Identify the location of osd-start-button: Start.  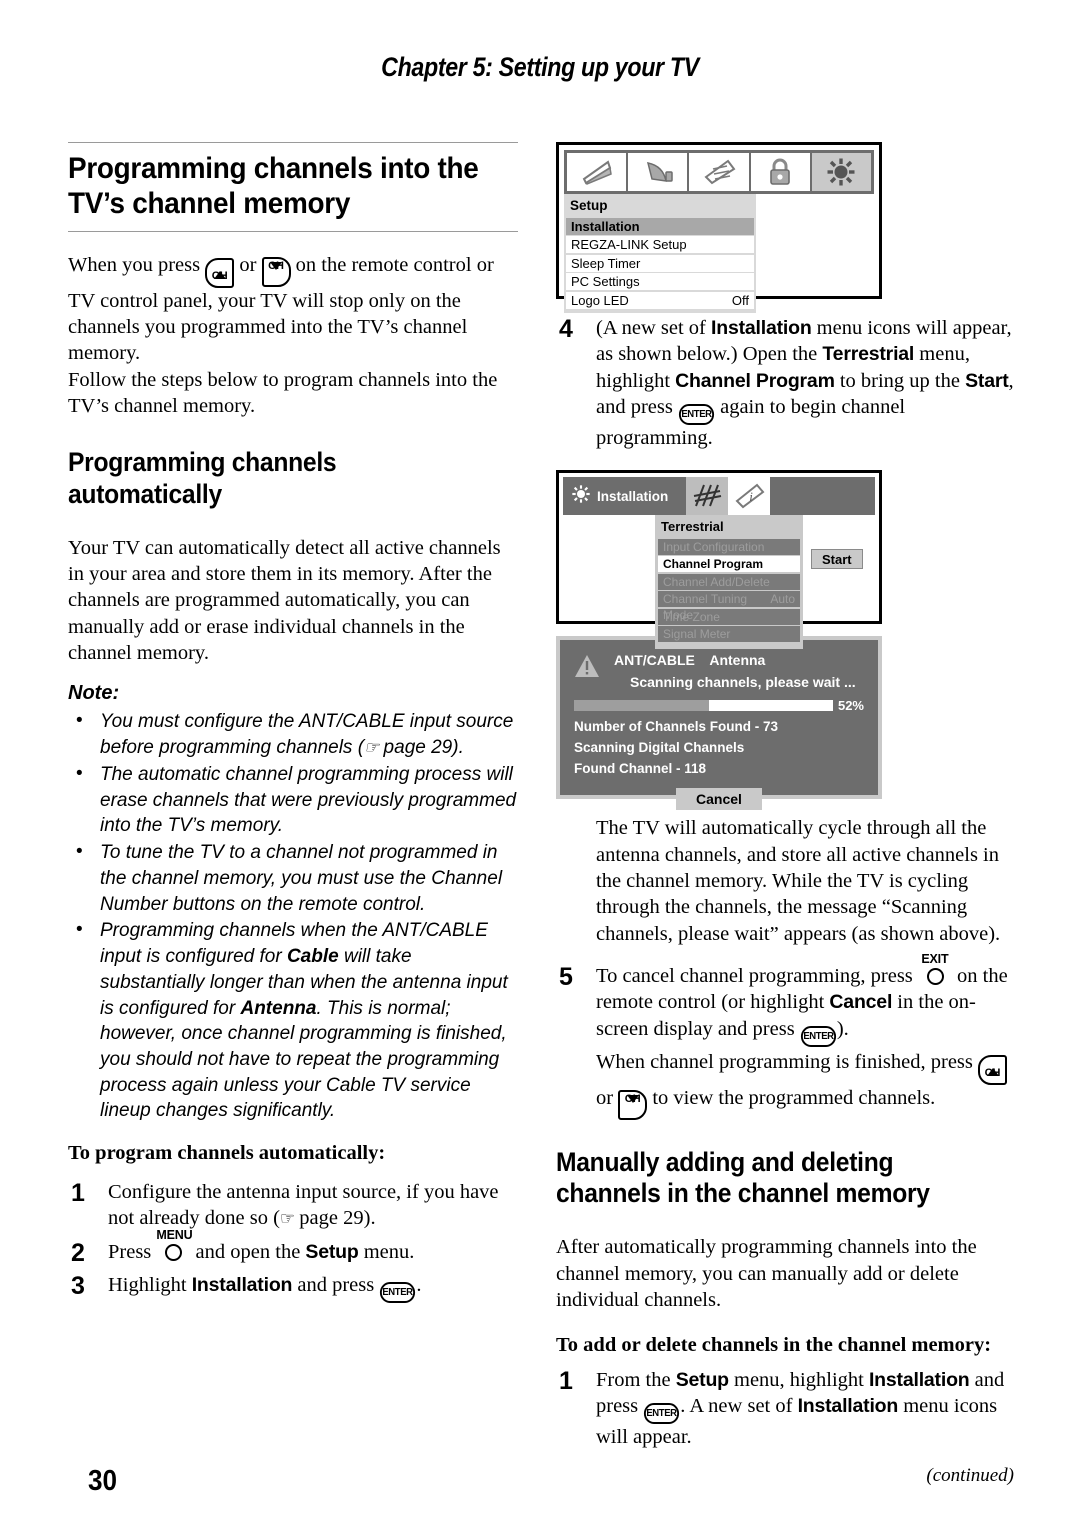
(837, 559).